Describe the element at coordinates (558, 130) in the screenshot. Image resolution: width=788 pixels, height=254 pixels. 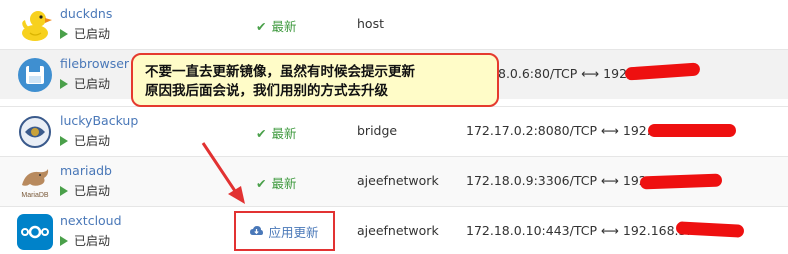
I see `port-mapping: 172.17.0.2:8080/TCP ⟷ 192.` at that location.